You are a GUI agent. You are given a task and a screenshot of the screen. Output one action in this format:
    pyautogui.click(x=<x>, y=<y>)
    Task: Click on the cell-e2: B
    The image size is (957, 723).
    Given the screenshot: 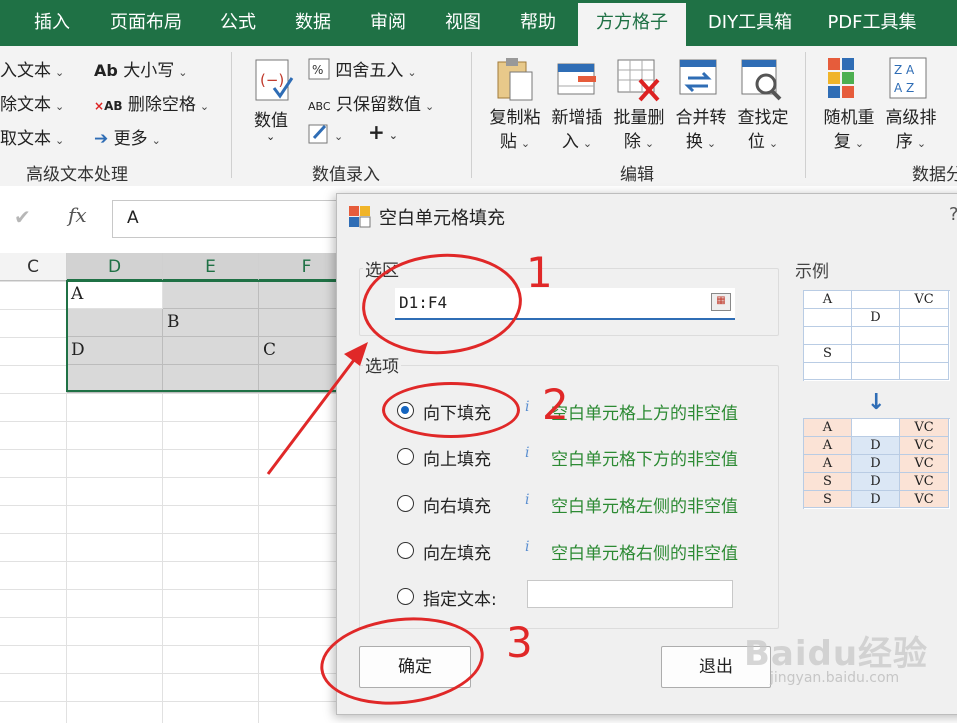 What is the action you would take?
    pyautogui.click(x=211, y=323)
    